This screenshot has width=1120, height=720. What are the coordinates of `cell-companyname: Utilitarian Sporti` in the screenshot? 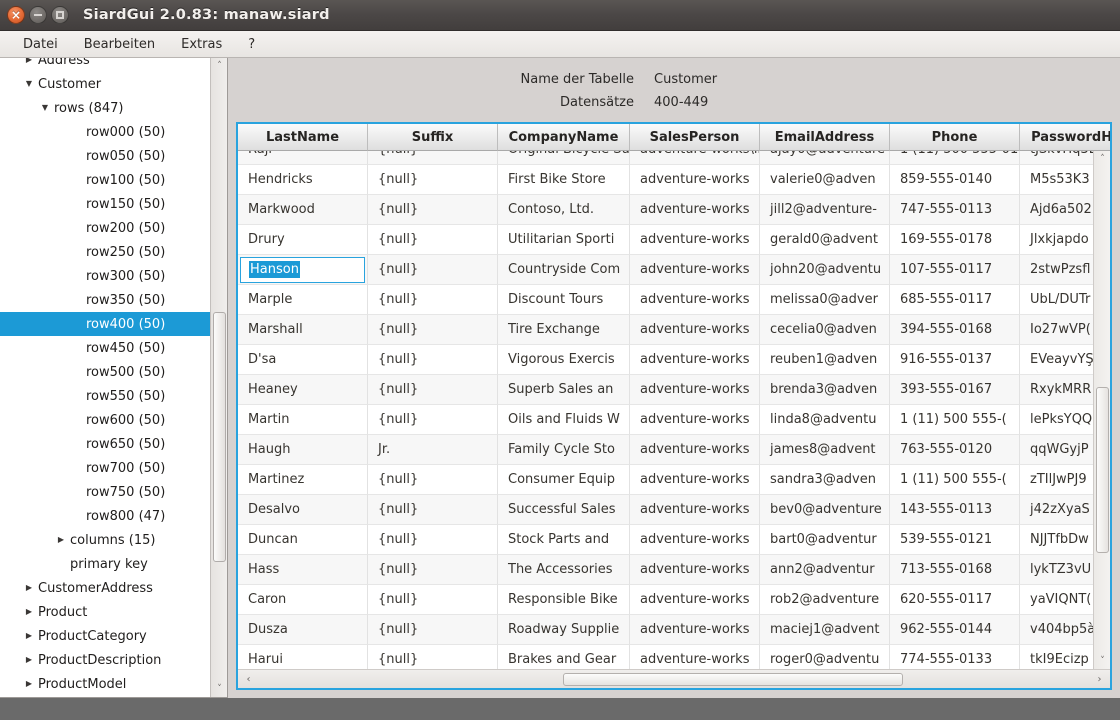 It's located at (564, 240).